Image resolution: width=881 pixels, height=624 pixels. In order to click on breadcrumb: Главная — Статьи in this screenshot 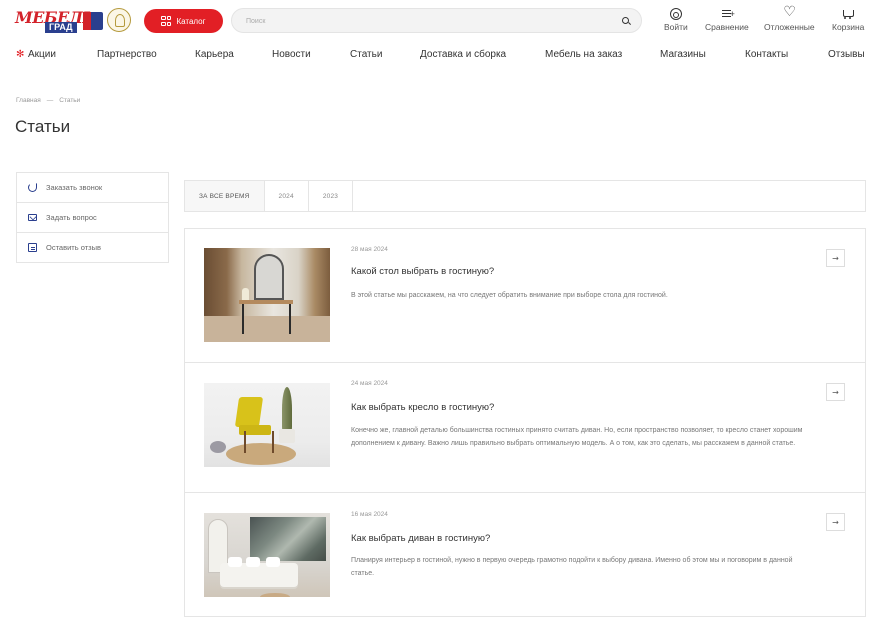, I will do `click(48, 100)`.